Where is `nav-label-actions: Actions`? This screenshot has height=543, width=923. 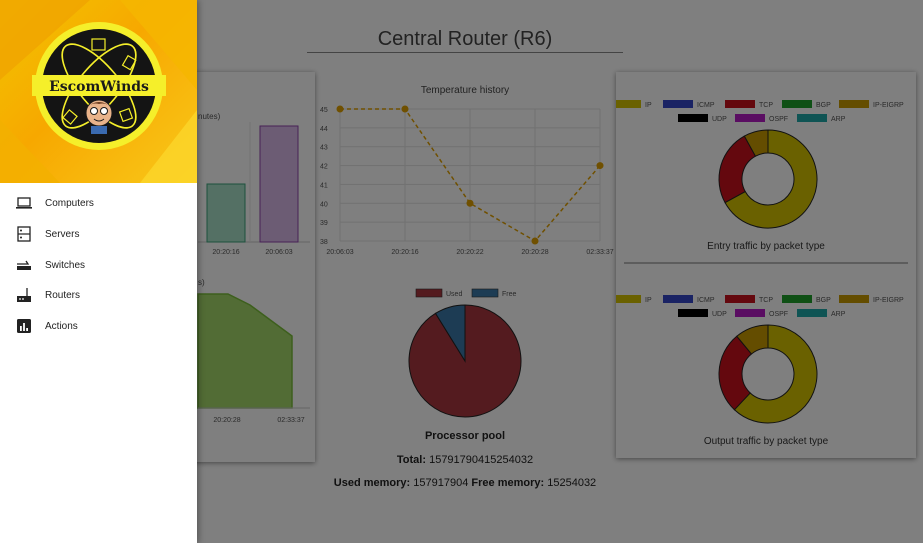 nav-label-actions: Actions is located at coordinates (61, 326).